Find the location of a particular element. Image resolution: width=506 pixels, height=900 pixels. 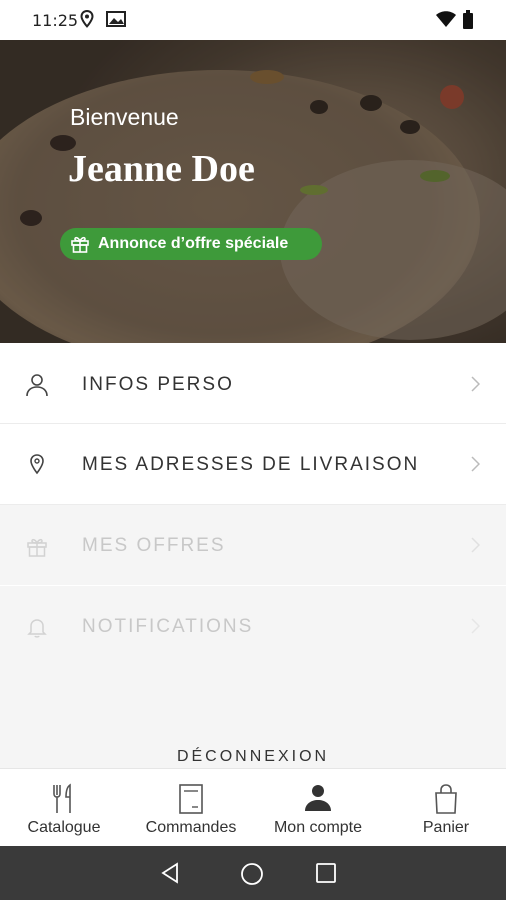

nav-label: Catalogue is located at coordinates (64, 827).